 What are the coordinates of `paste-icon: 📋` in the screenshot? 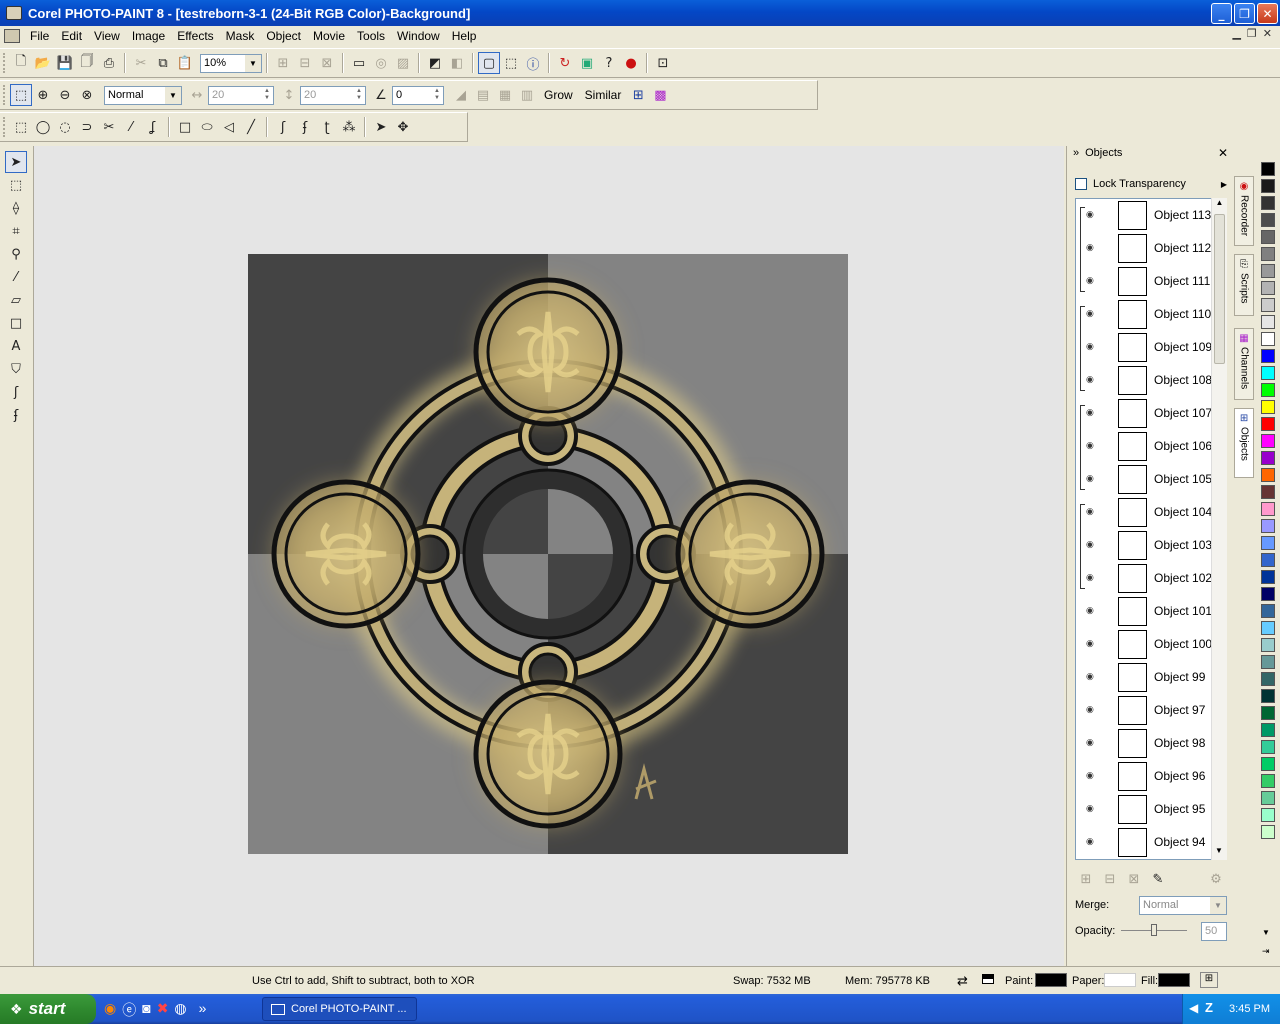 It's located at (185, 63).